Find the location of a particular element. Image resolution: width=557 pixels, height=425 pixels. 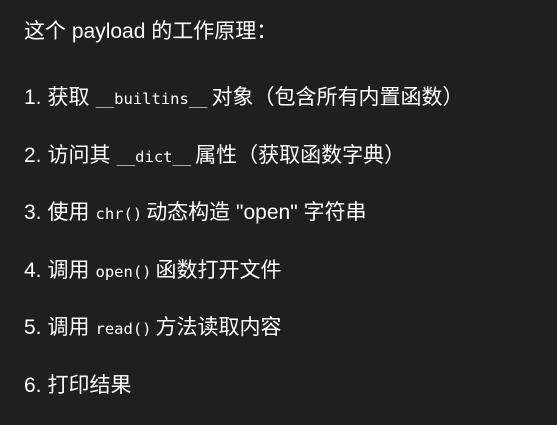

step-number: 3. is located at coordinates (33, 213).